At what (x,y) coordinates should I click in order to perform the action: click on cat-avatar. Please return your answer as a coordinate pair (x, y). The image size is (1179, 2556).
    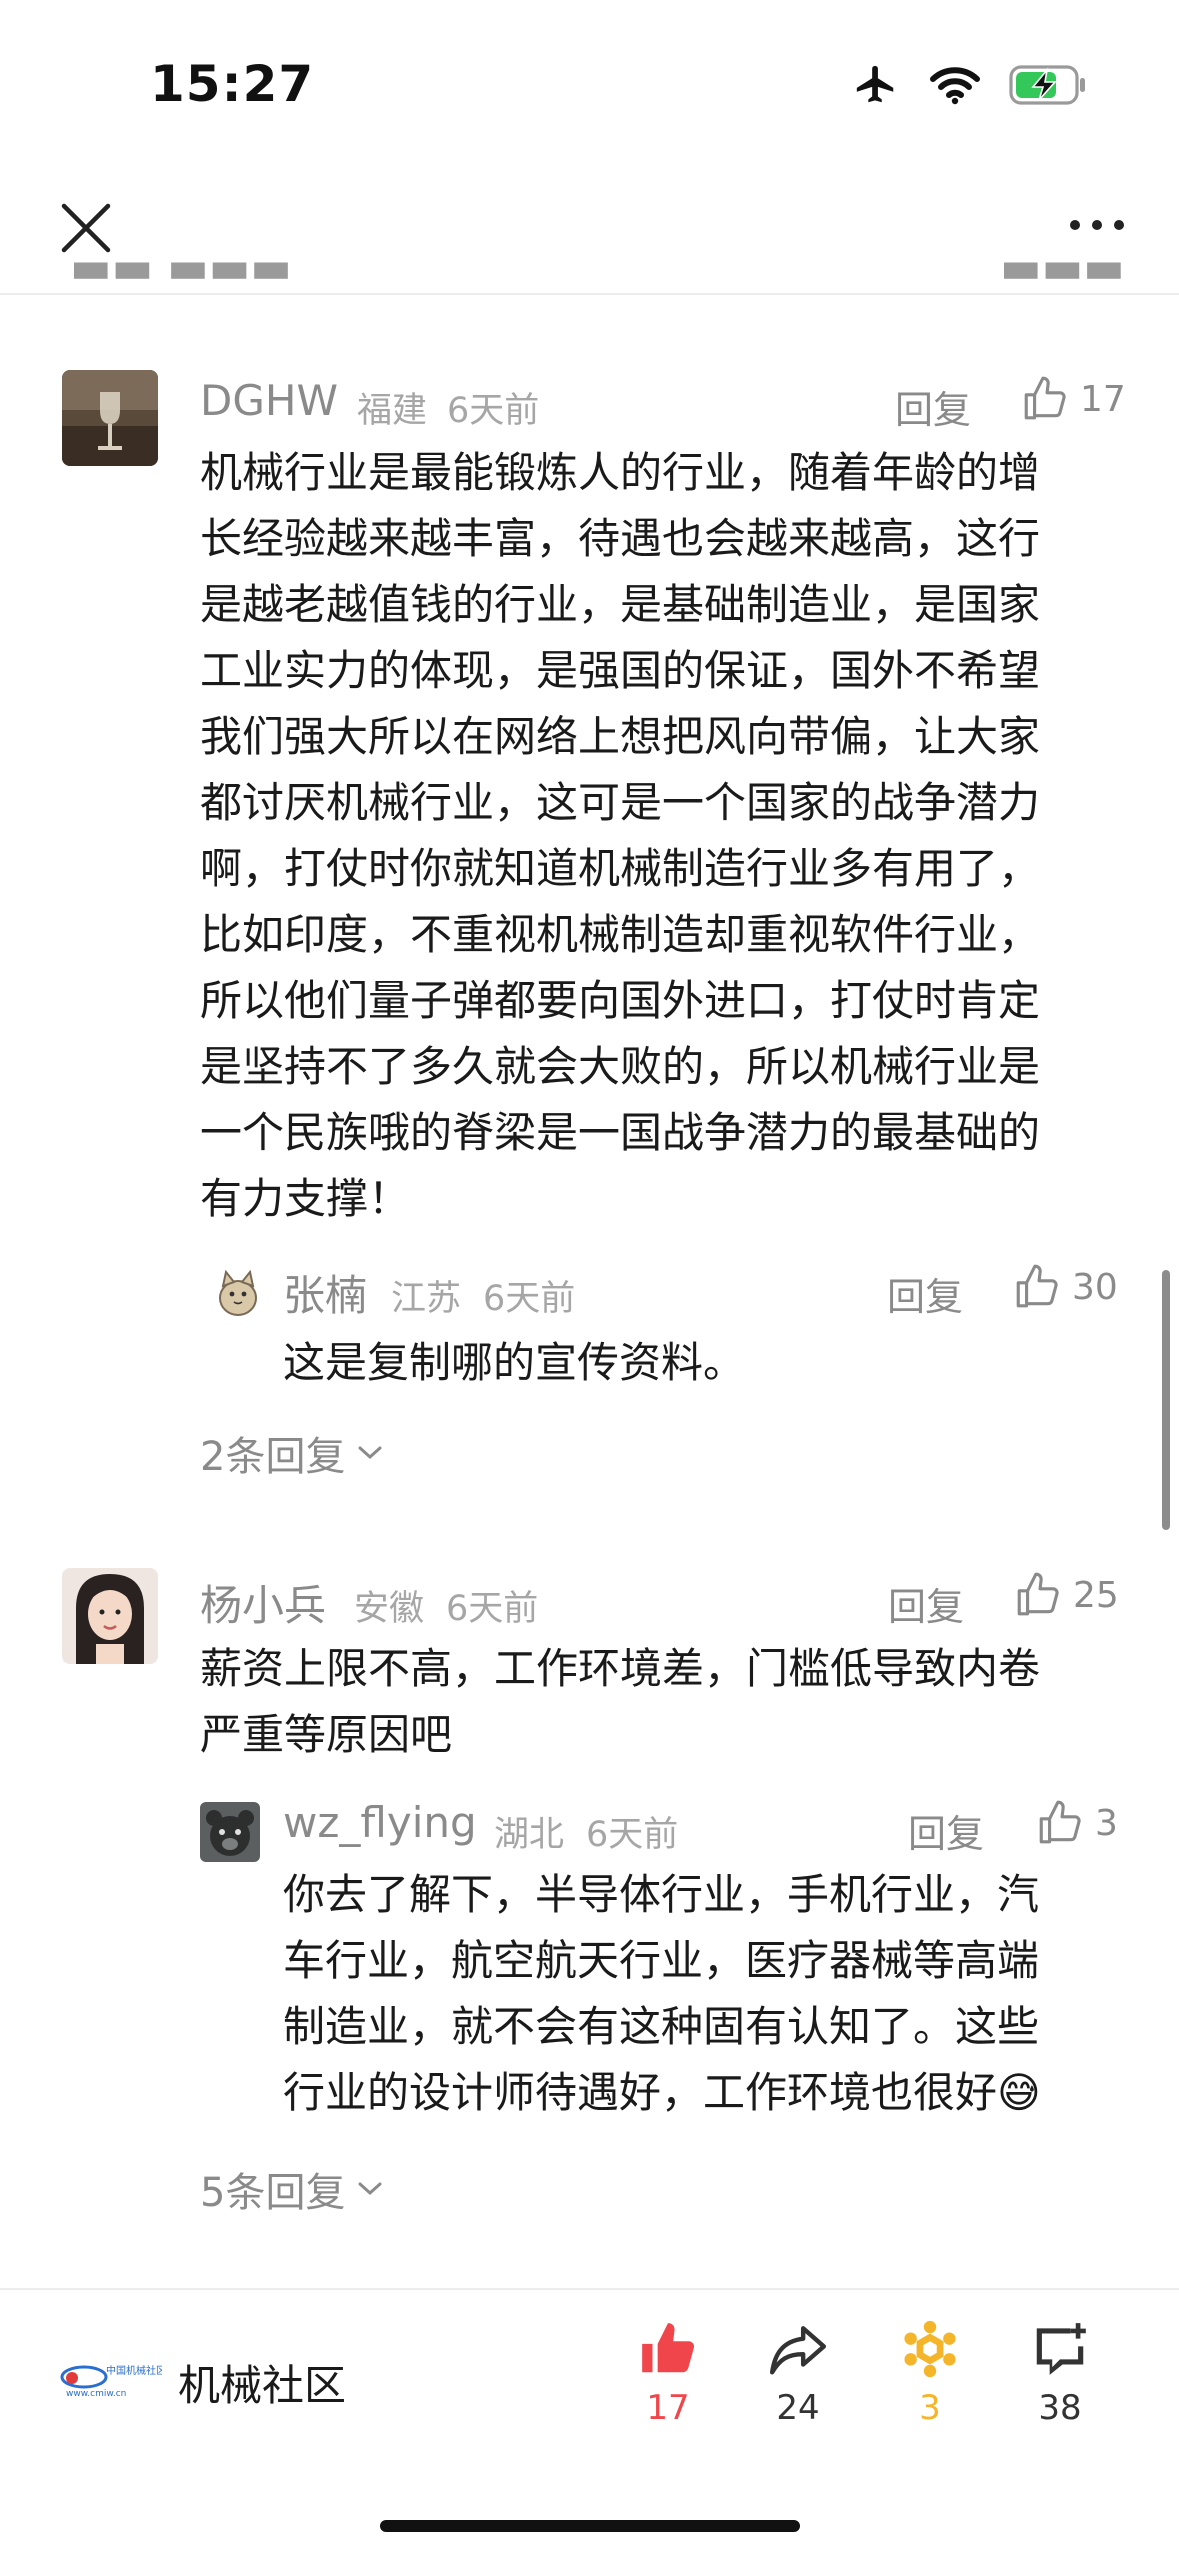
    Looking at the image, I should click on (238, 1292).